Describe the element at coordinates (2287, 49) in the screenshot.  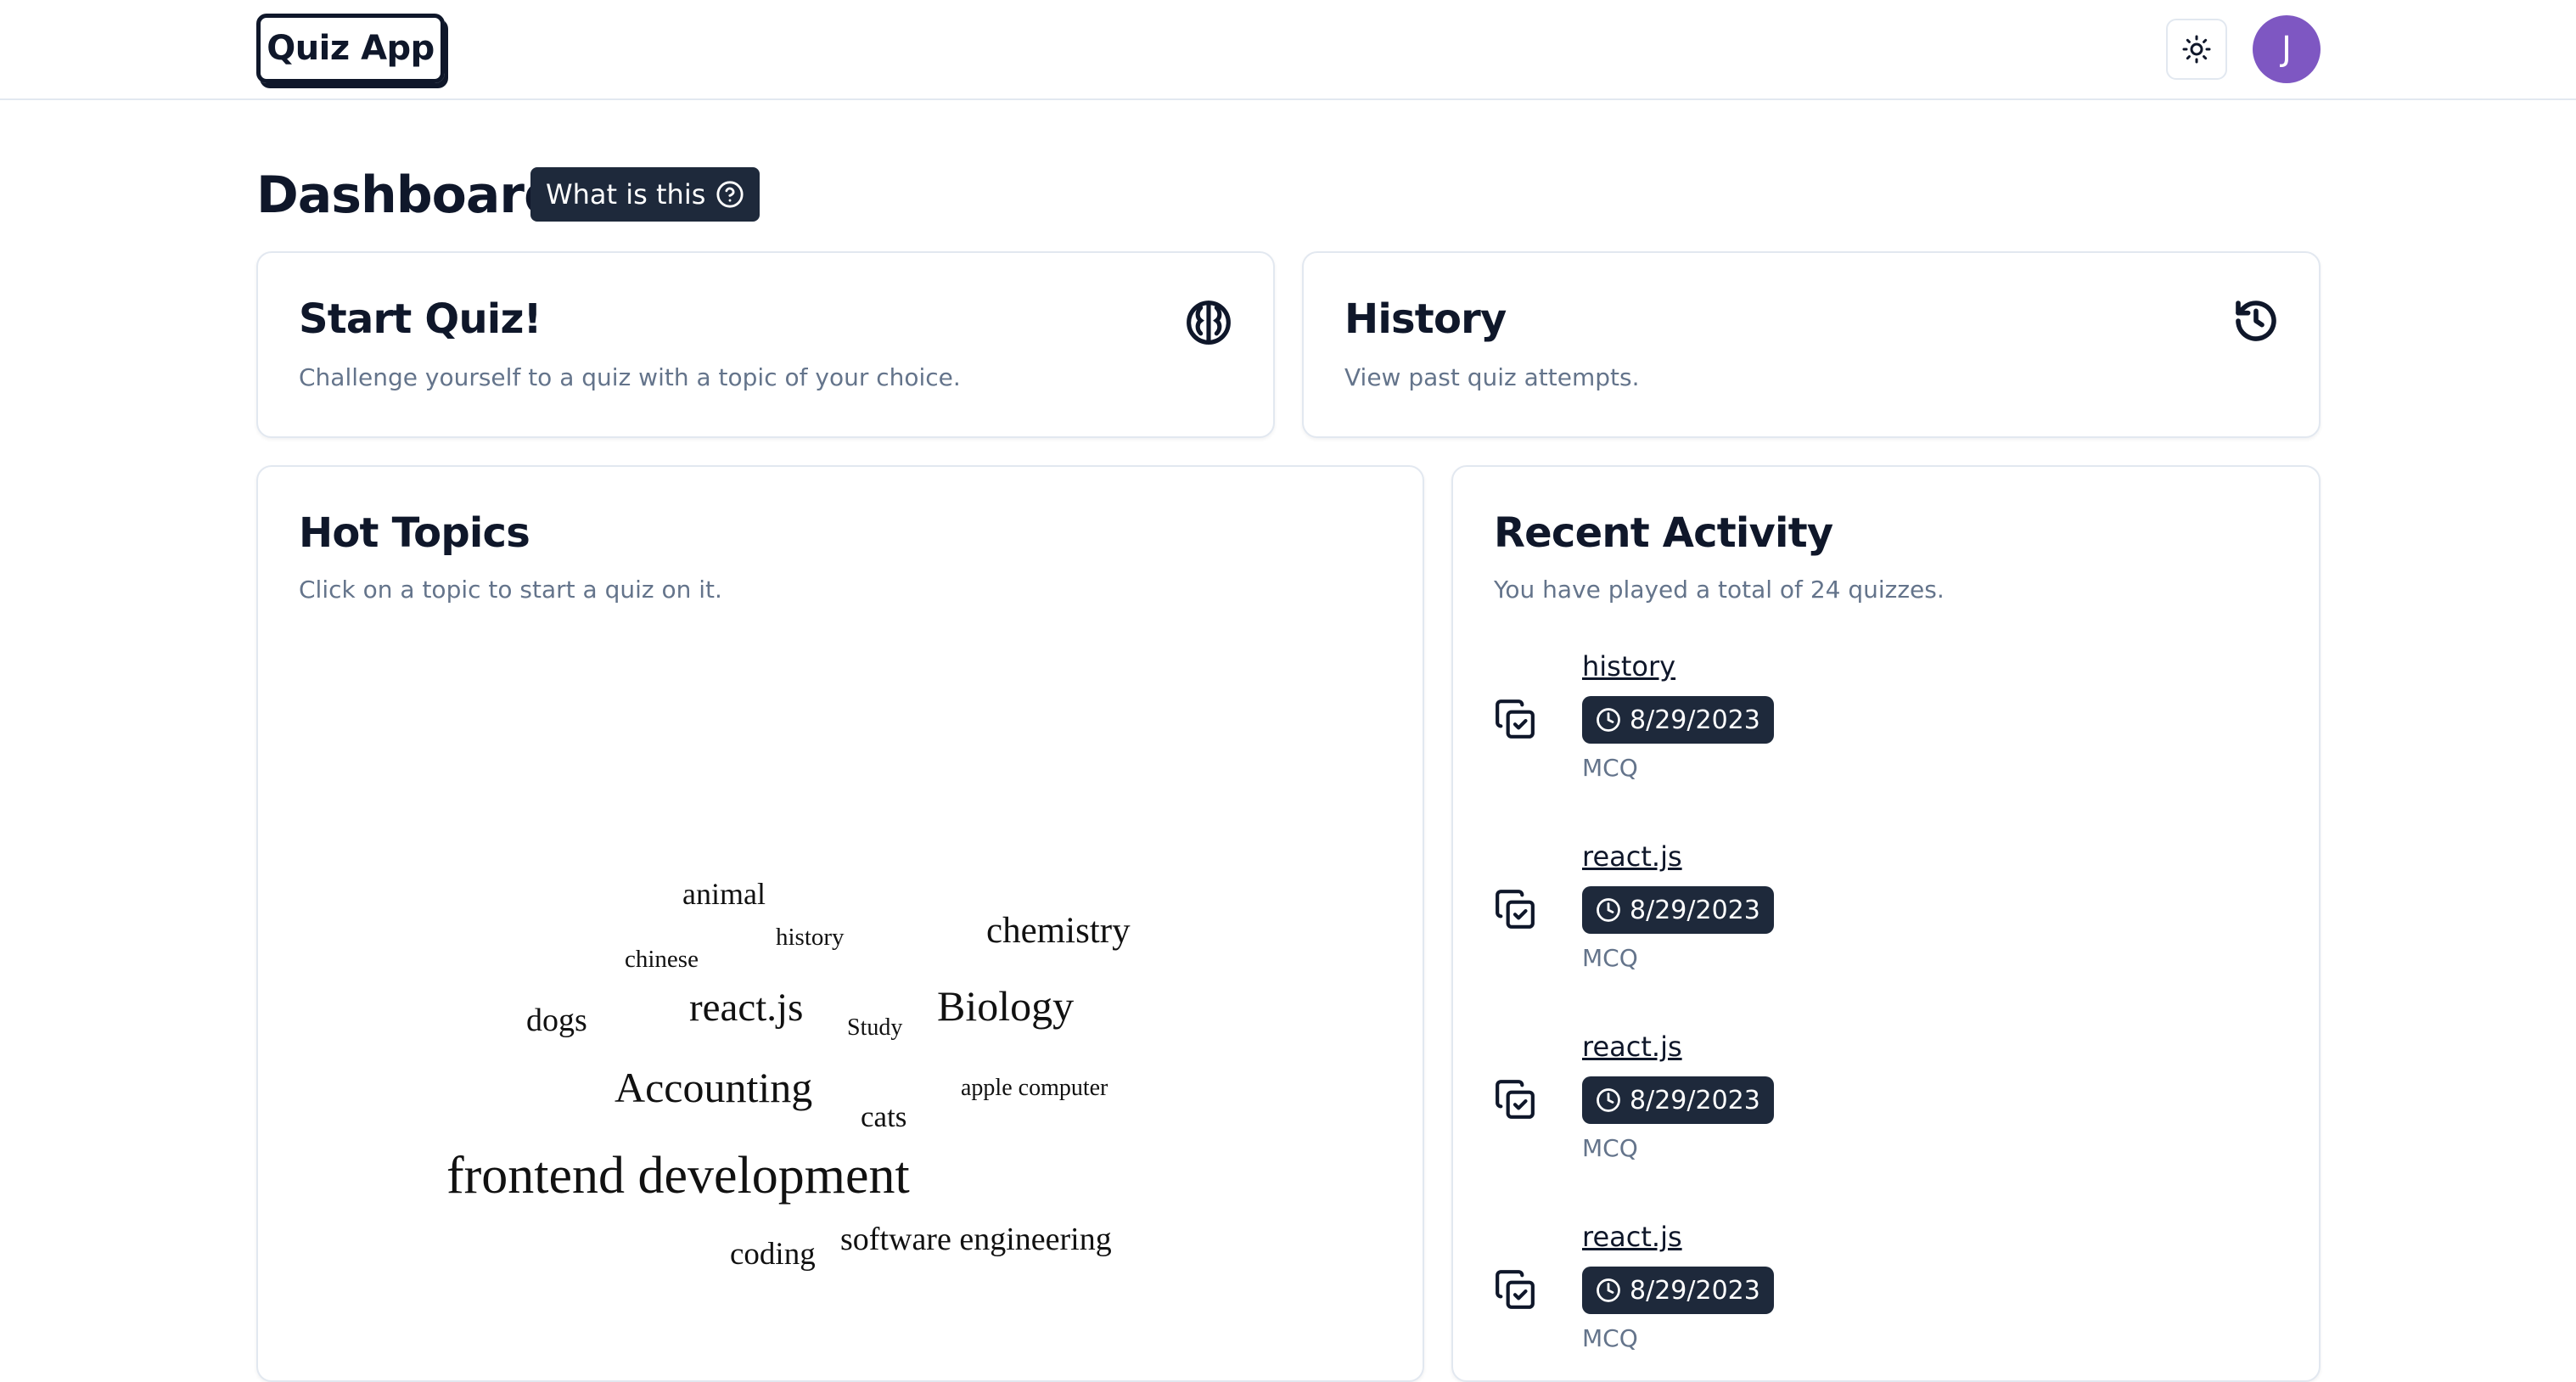
I see `user-avatar-button: J` at that location.